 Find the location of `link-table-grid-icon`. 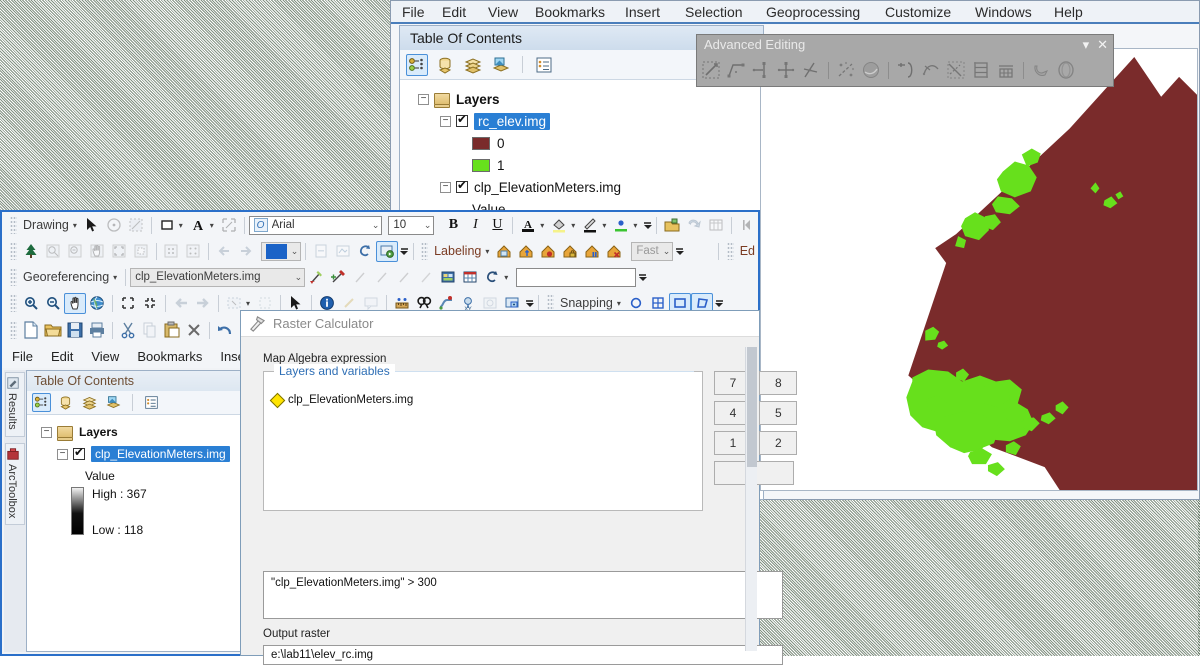

link-table-grid-icon is located at coordinates (470, 277).